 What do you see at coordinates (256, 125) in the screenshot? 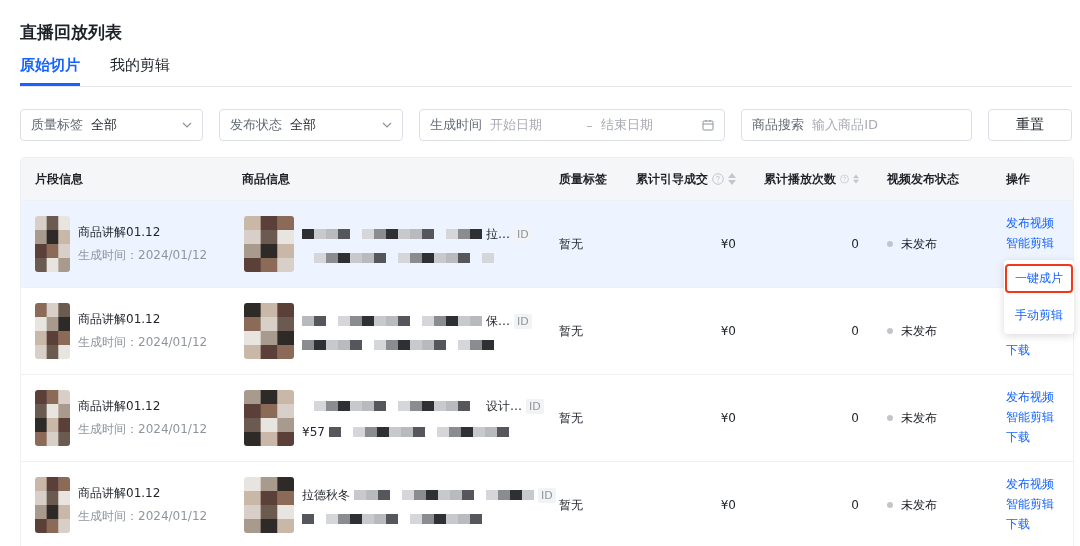
I see `field-label: 发布状态` at bounding box center [256, 125].